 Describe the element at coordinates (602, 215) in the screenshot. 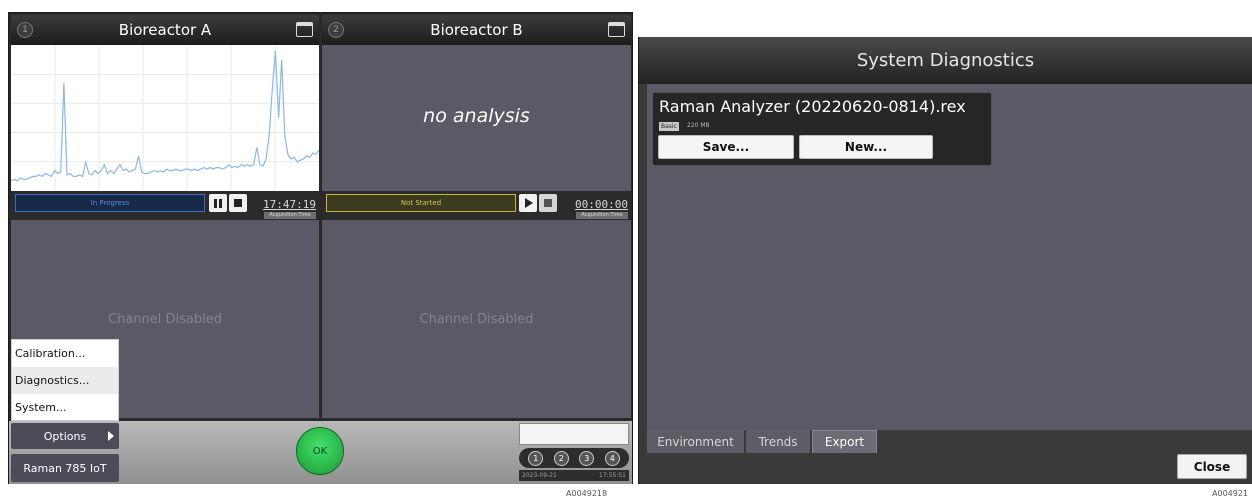

I see `channel-2-time-label: Acquisition Time` at that location.